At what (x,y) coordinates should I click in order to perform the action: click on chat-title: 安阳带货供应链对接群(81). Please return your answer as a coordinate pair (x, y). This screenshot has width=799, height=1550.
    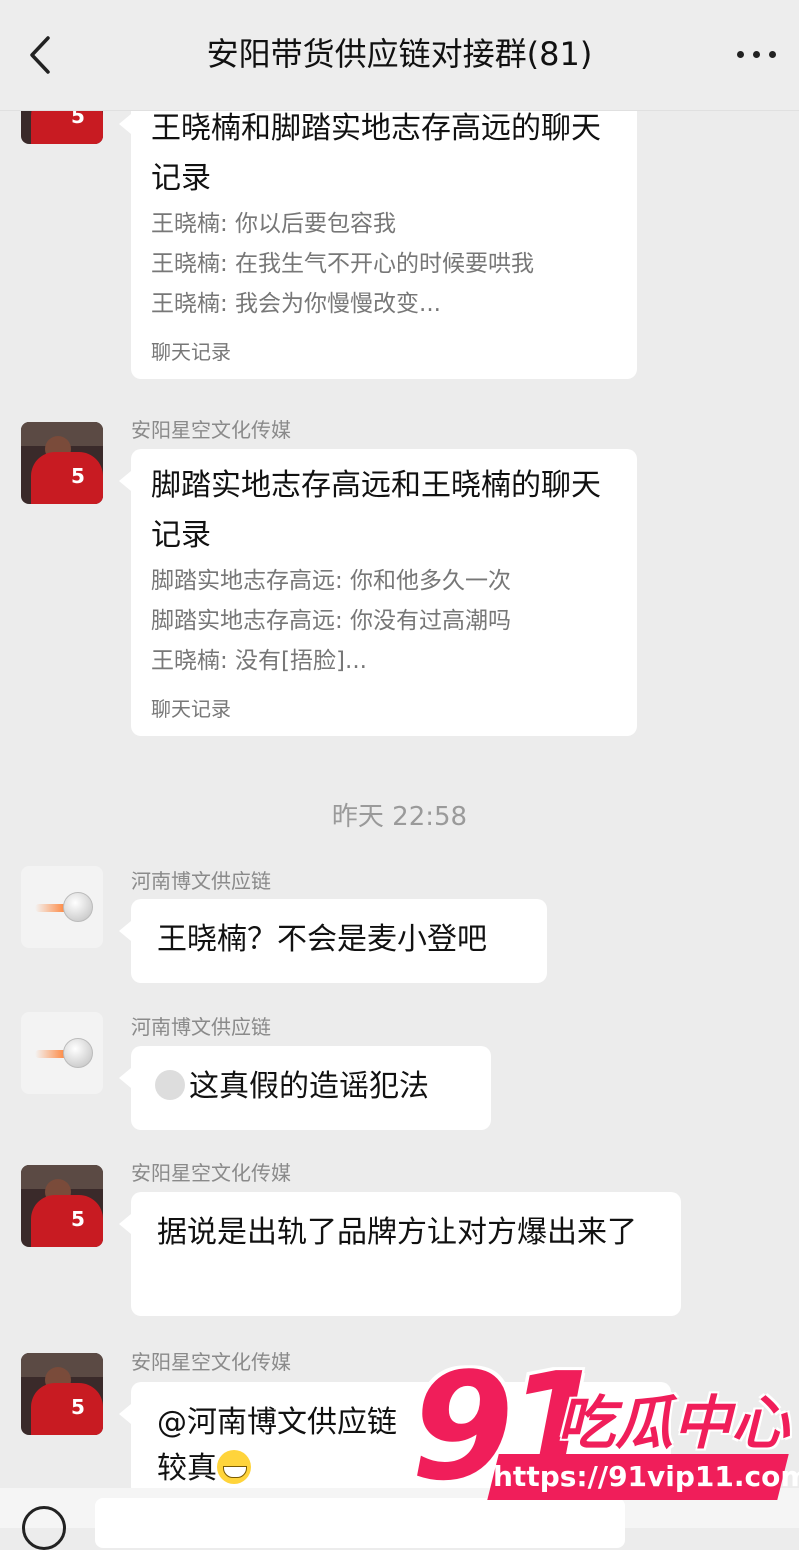
    Looking at the image, I should click on (399, 54).